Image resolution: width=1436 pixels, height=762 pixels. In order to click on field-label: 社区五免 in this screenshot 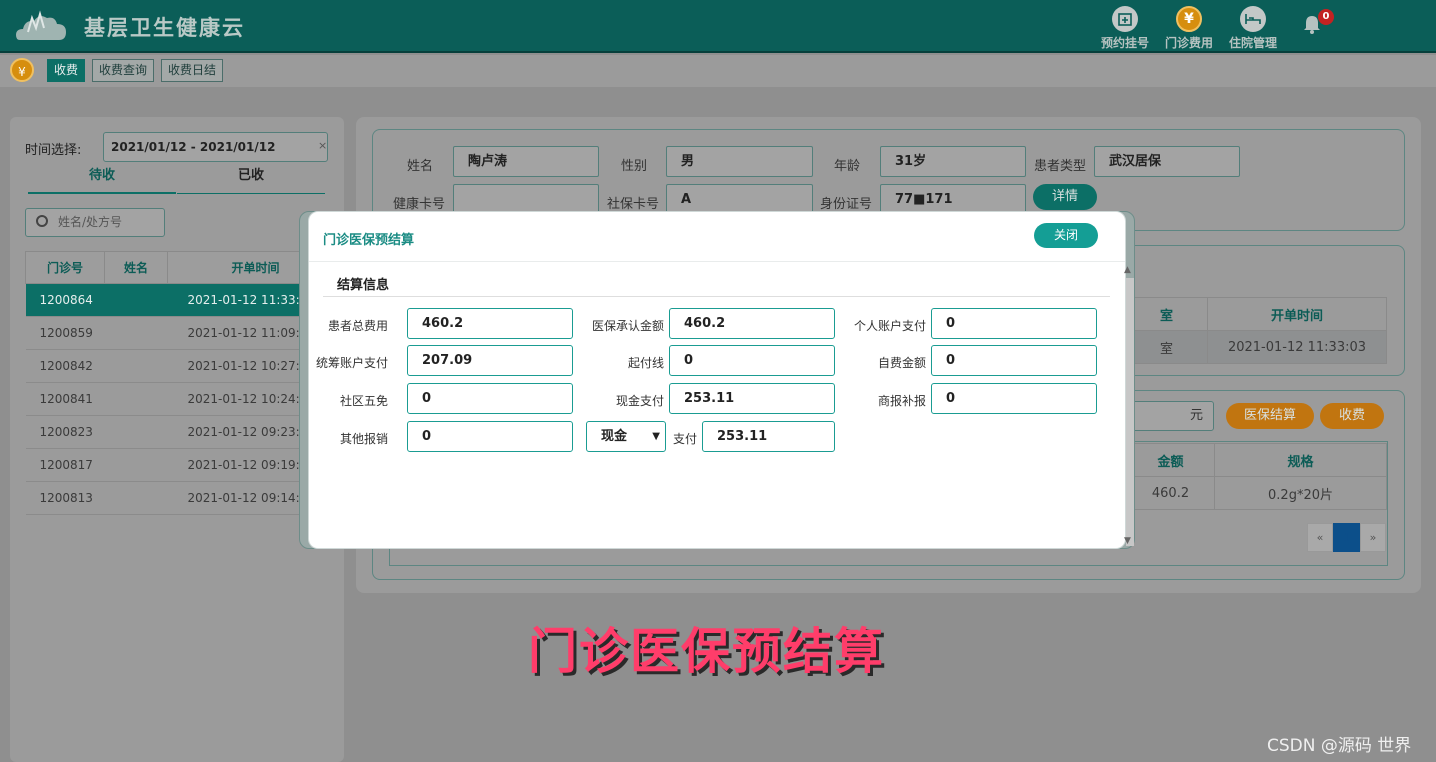, I will do `click(363, 401)`.